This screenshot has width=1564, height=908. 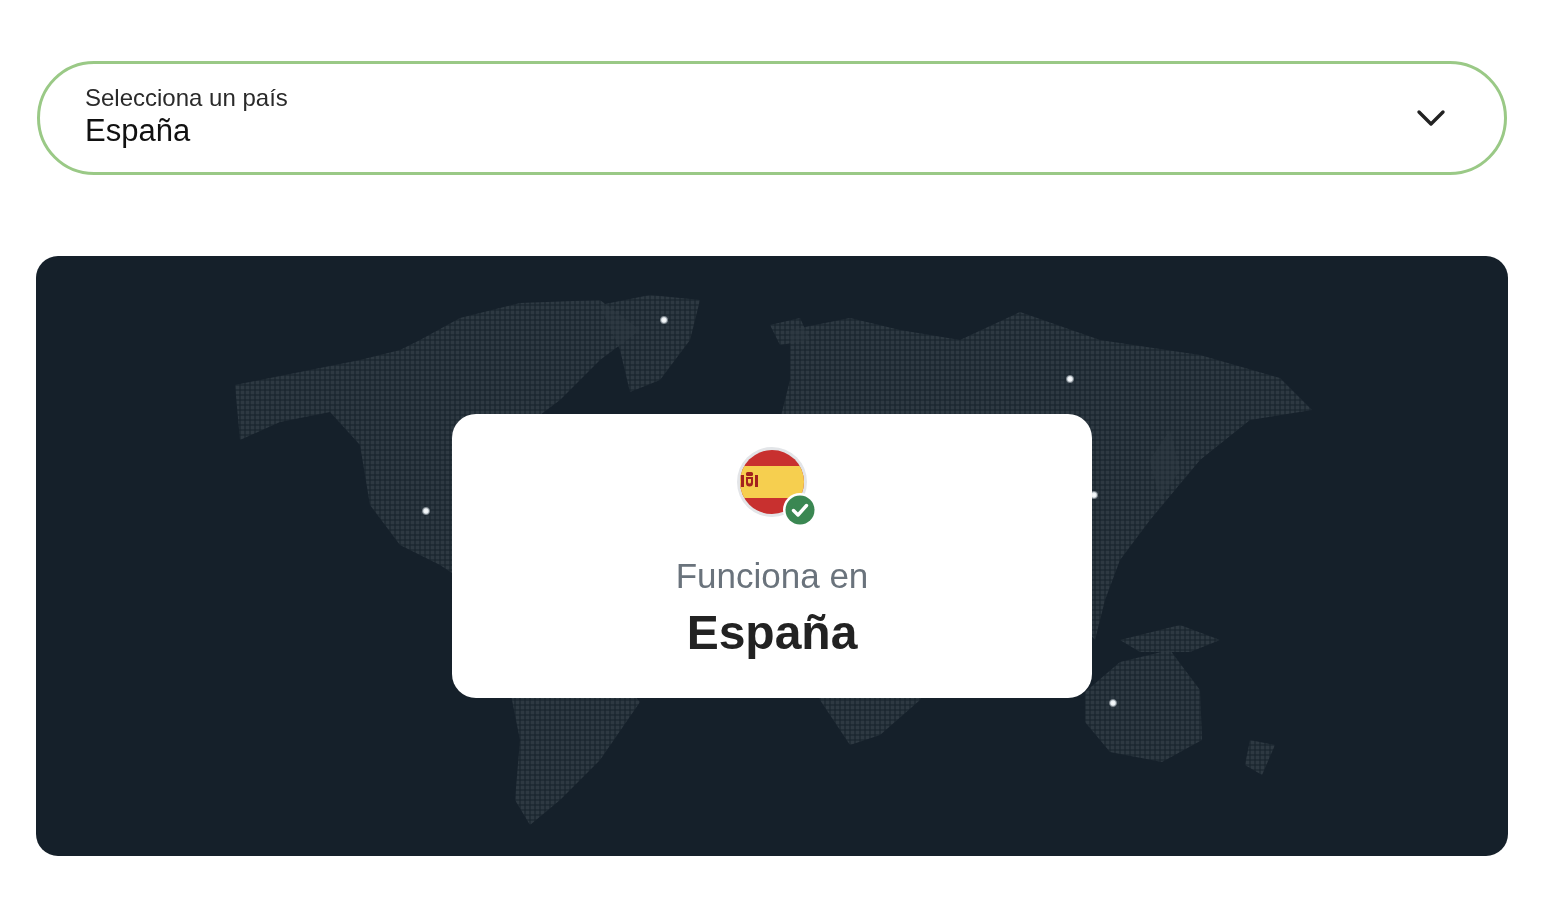 What do you see at coordinates (772, 576) in the screenshot?
I see `coverage-caption: Funciona en` at bounding box center [772, 576].